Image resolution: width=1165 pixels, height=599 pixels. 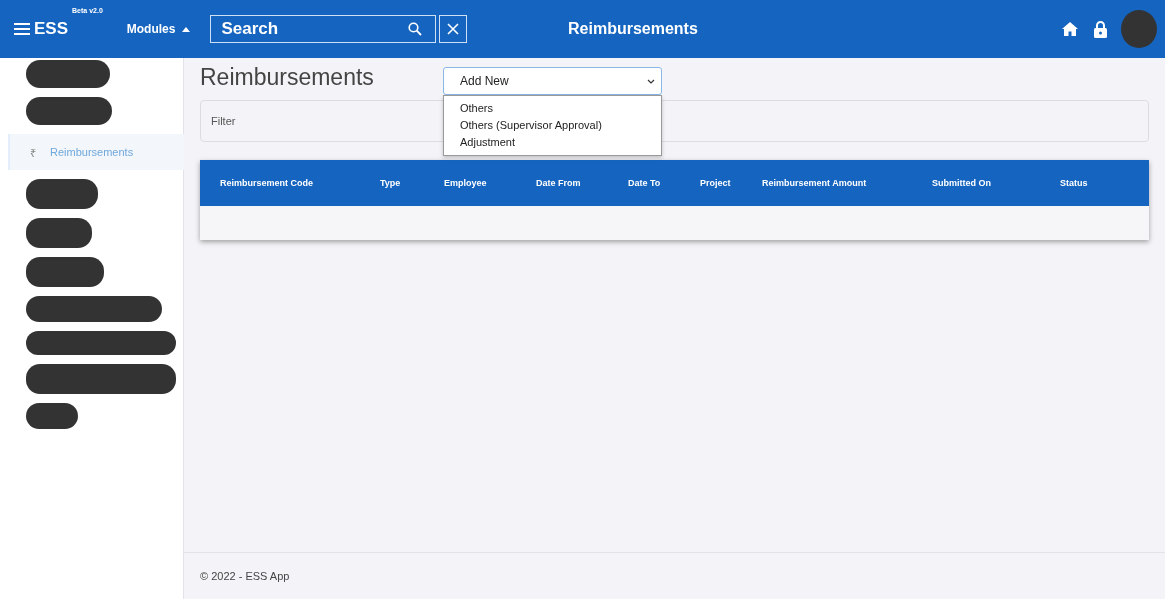 I want to click on lock-icon, so click(x=1100, y=29).